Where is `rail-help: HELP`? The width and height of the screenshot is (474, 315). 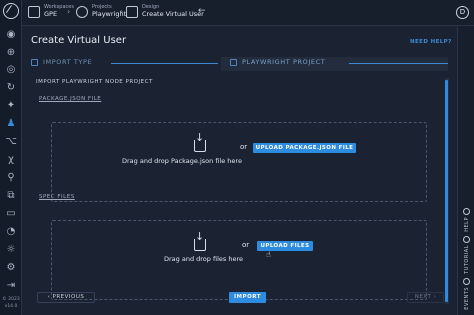 rail-help: HELP is located at coordinates (466, 220).